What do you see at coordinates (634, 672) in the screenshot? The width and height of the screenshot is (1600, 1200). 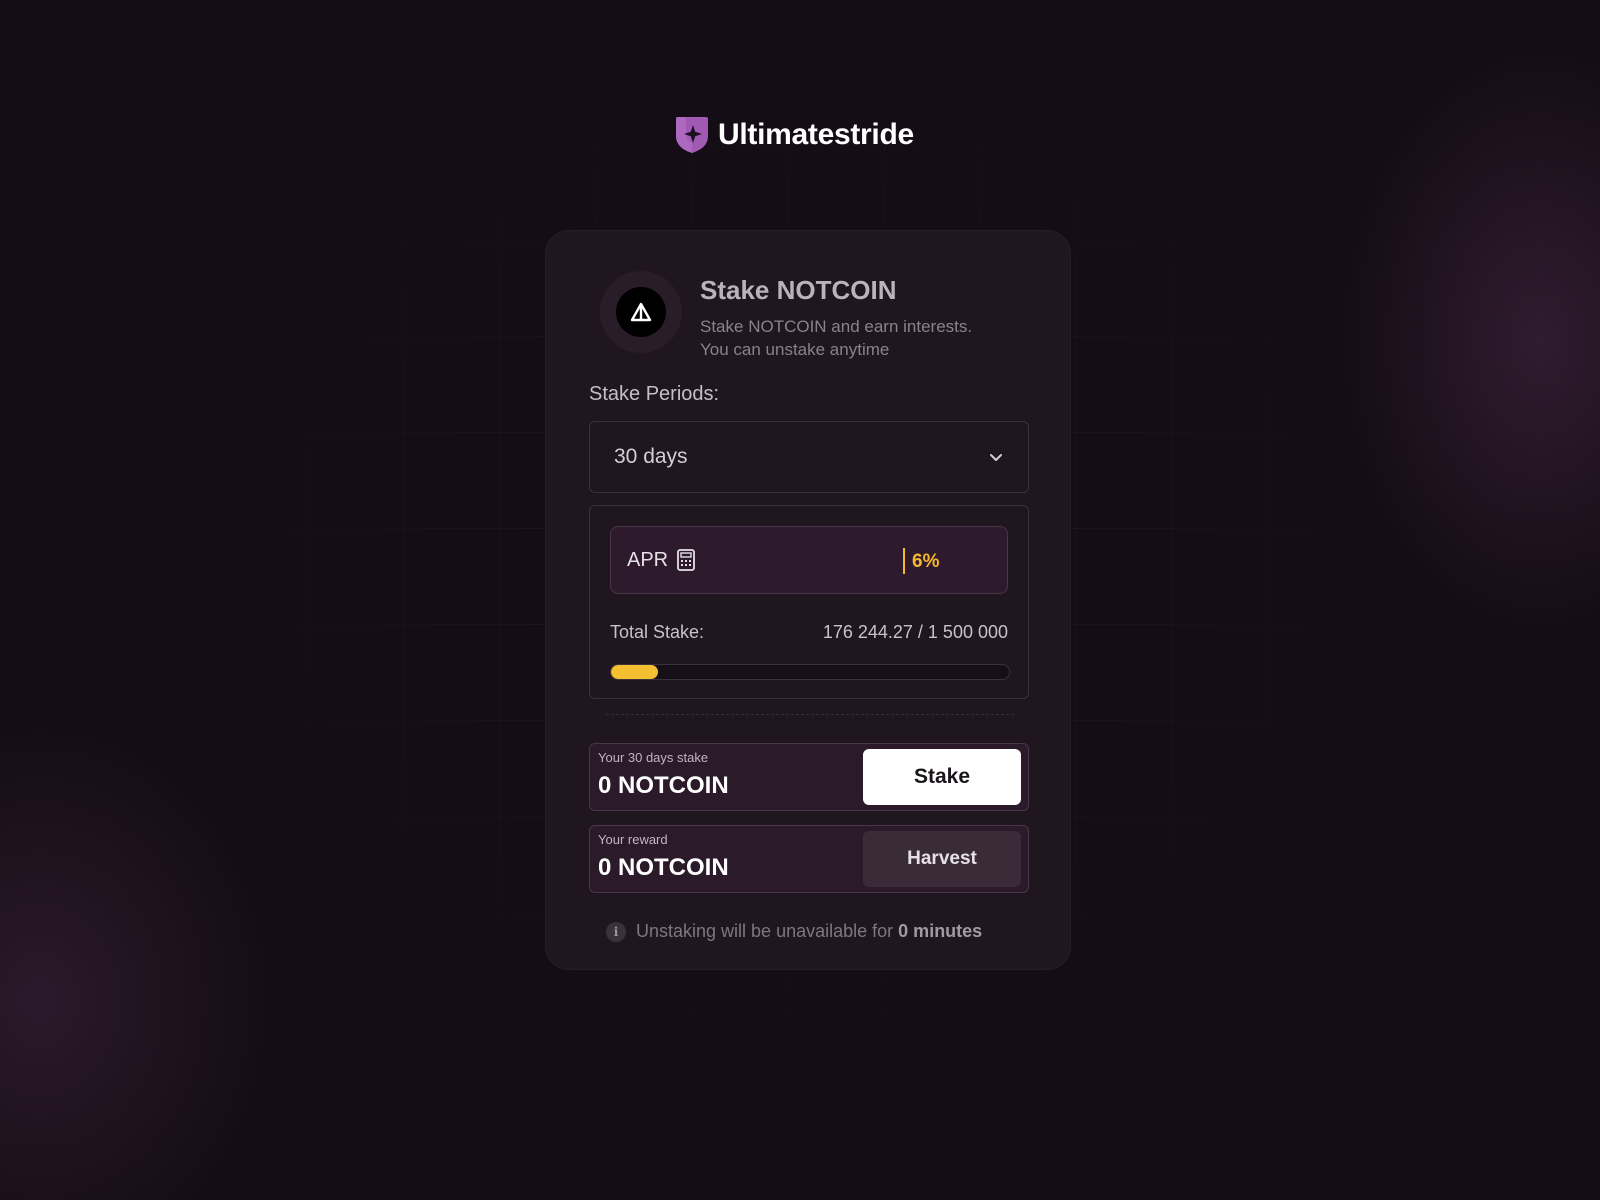 I see `progress-fill` at bounding box center [634, 672].